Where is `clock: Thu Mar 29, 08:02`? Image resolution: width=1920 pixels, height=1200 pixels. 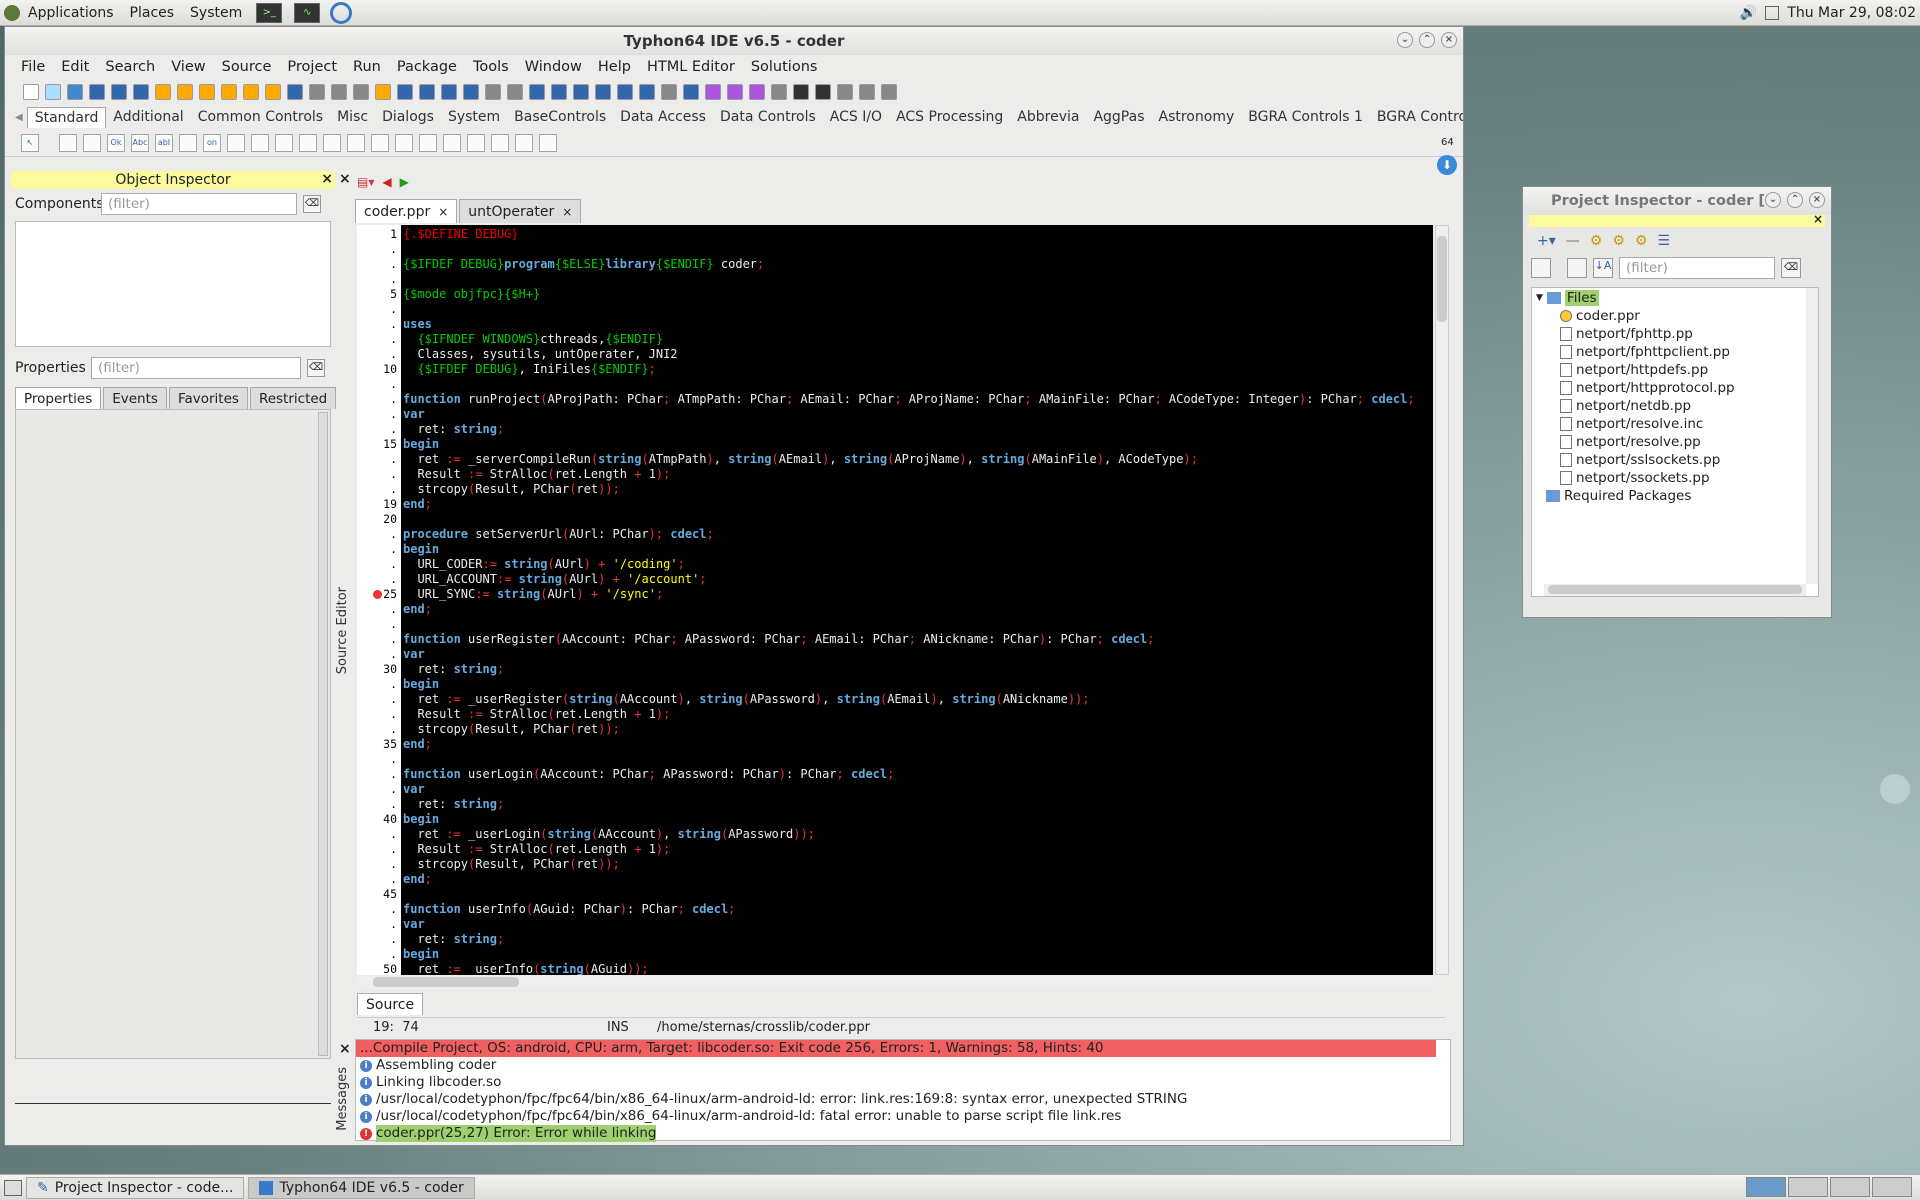
clock: Thu Mar 29, 08:02 is located at coordinates (1851, 13).